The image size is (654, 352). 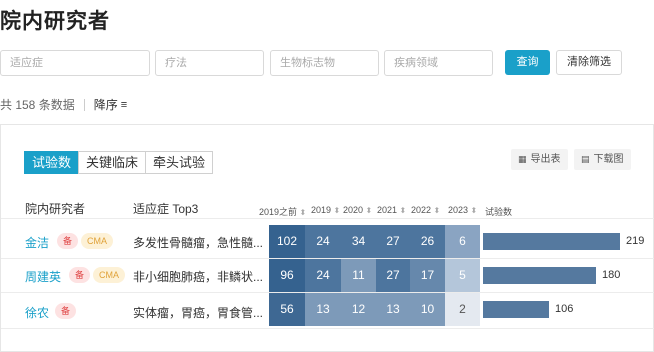 What do you see at coordinates (287, 241) in the screenshot?
I see `heatmap-cell: 102` at bounding box center [287, 241].